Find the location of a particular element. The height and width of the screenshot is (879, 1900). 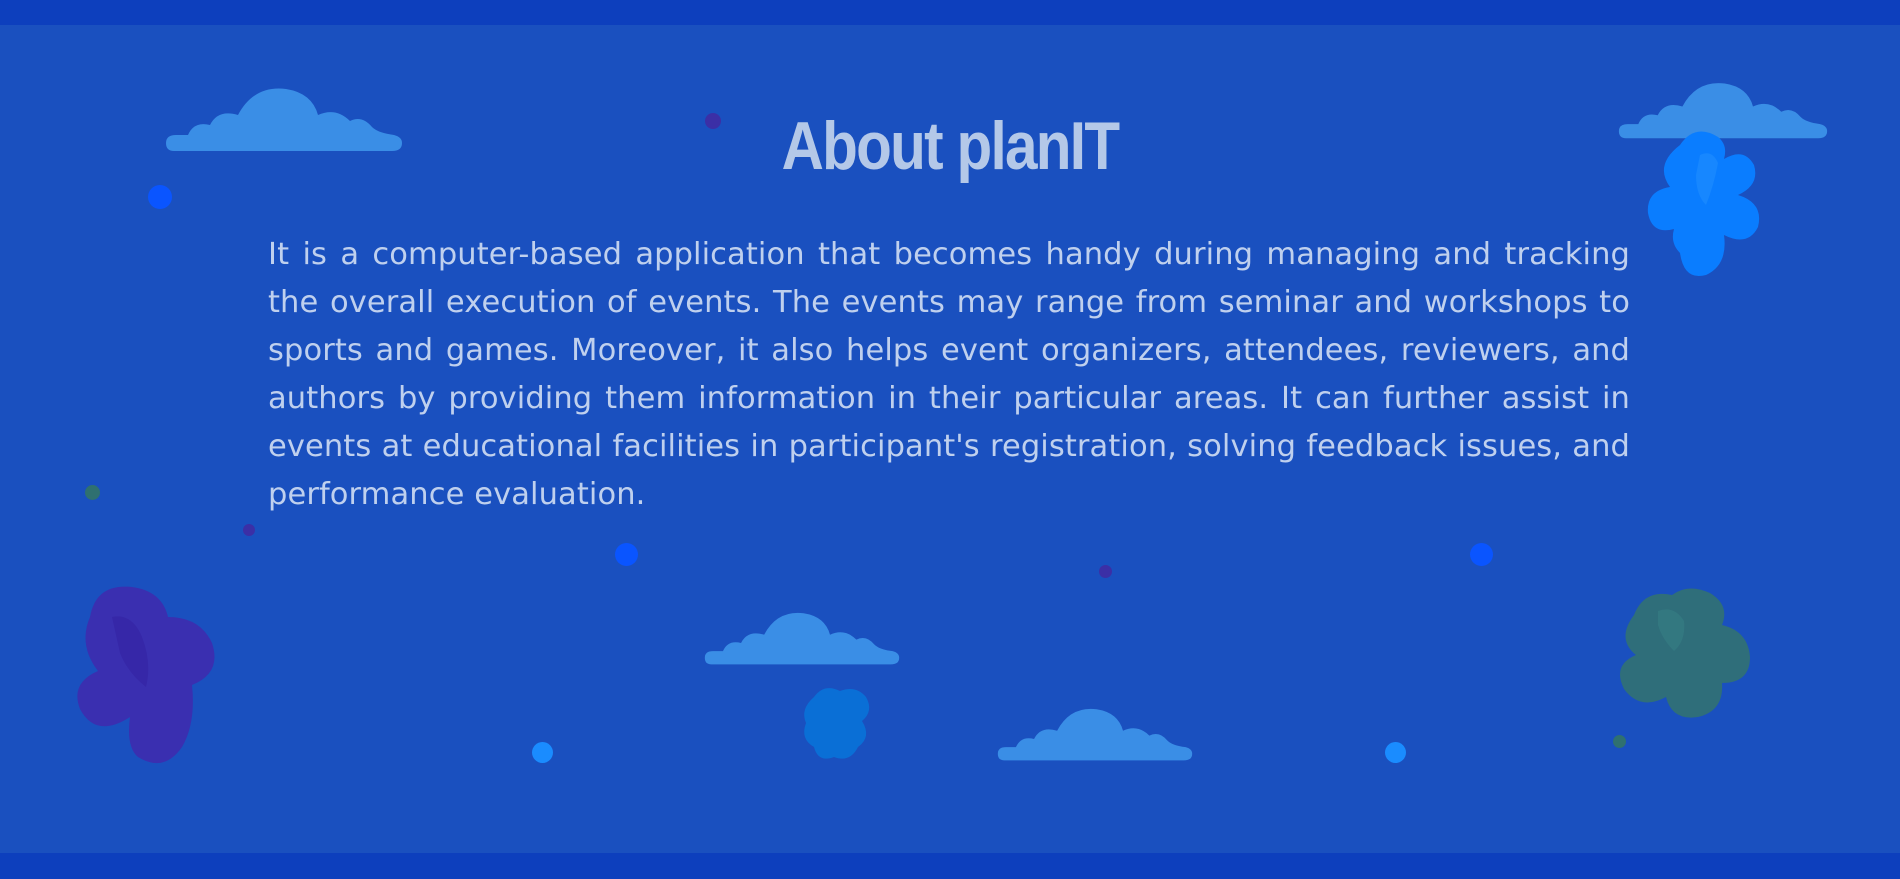

section-title: About planIT is located at coordinates (950, 146).